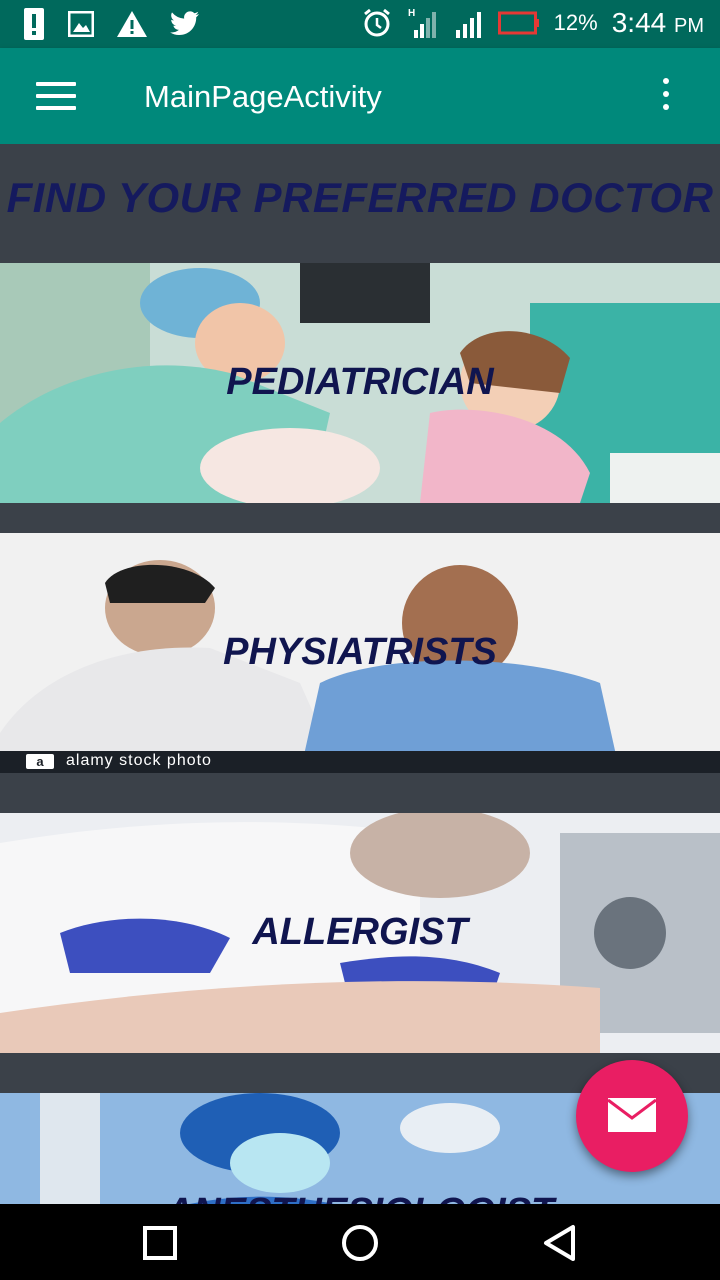 The image size is (720, 1280). I want to click on more-vert-icon, so click(666, 98).